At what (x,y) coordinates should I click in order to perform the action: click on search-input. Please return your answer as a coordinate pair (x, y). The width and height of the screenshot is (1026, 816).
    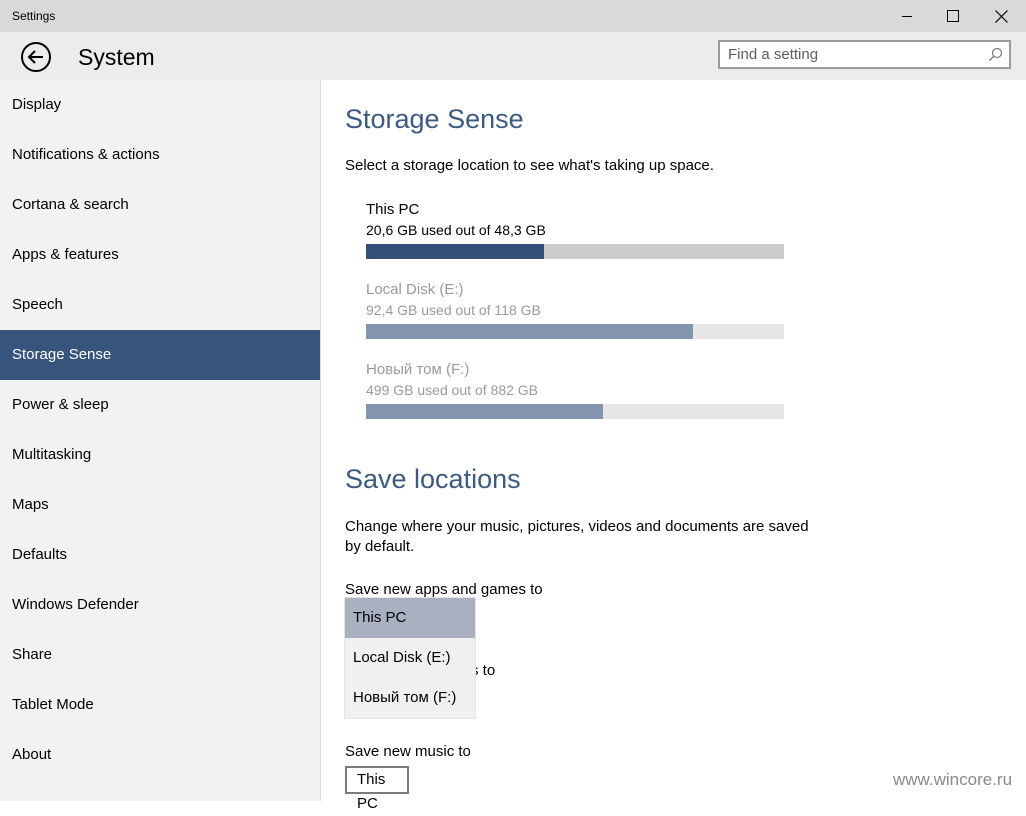
    Looking at the image, I should click on (849, 54).